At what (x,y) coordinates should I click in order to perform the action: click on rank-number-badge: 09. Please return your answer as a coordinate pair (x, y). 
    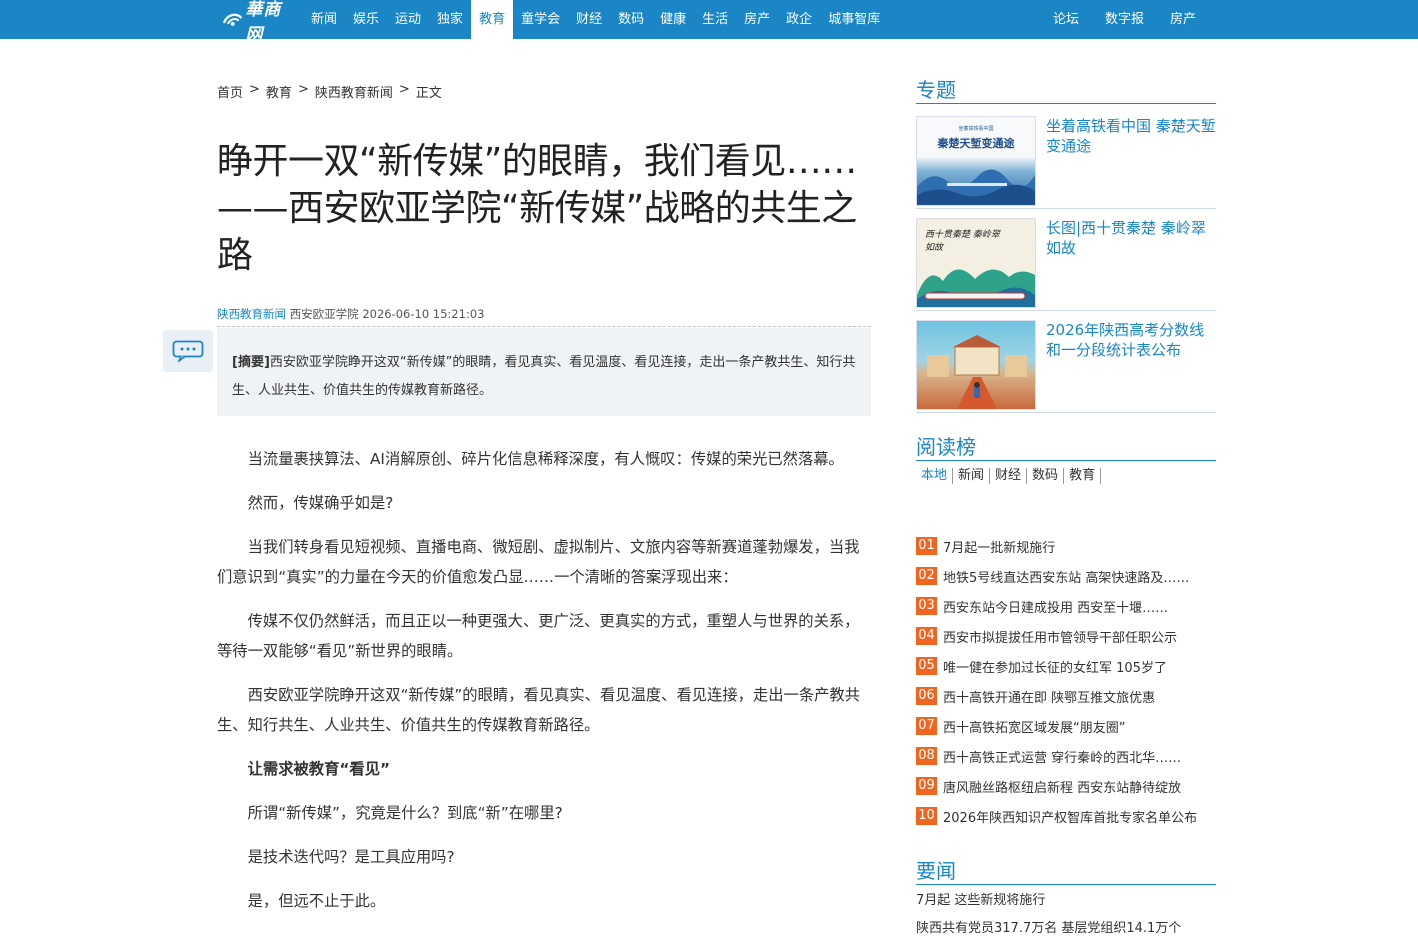
    Looking at the image, I should click on (926, 786).